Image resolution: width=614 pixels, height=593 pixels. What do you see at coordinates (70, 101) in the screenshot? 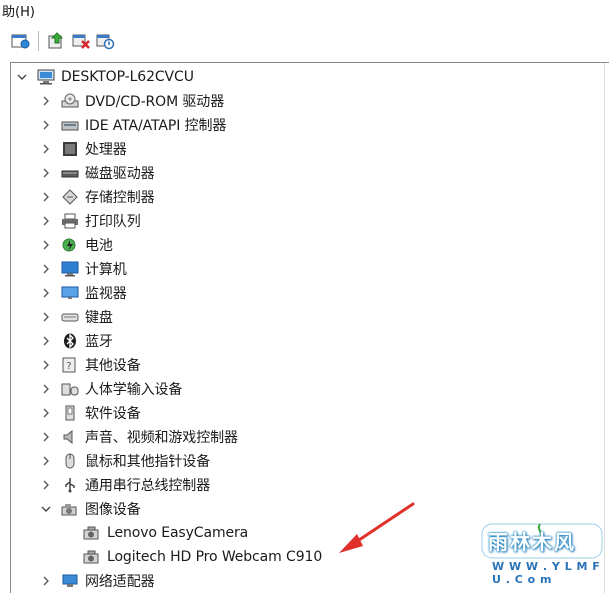
I see `dvd-drive-icon` at bounding box center [70, 101].